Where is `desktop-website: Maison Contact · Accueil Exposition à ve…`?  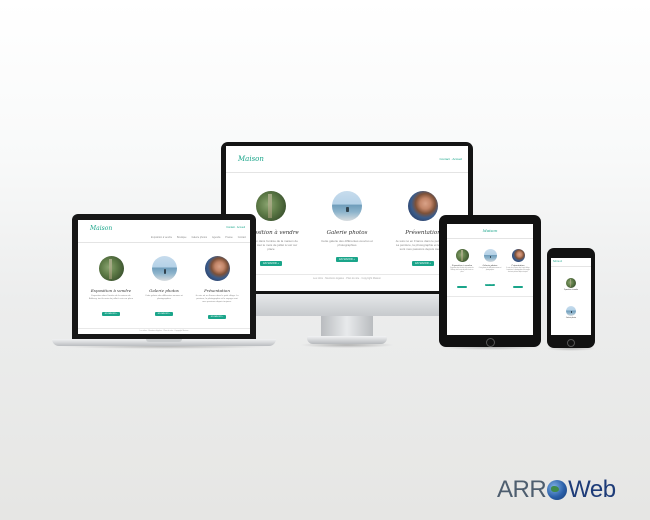 desktop-website: Maison Contact · Accueil Exposition à ve… is located at coordinates (347, 218).